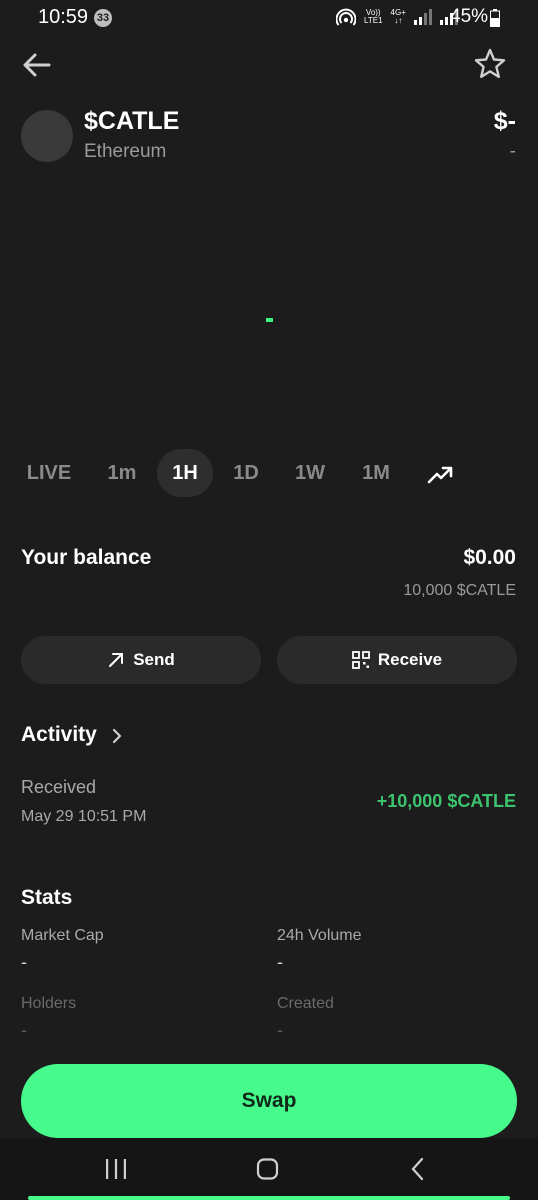  What do you see at coordinates (376, 473) in the screenshot?
I see `tab-1mo: 1M` at bounding box center [376, 473].